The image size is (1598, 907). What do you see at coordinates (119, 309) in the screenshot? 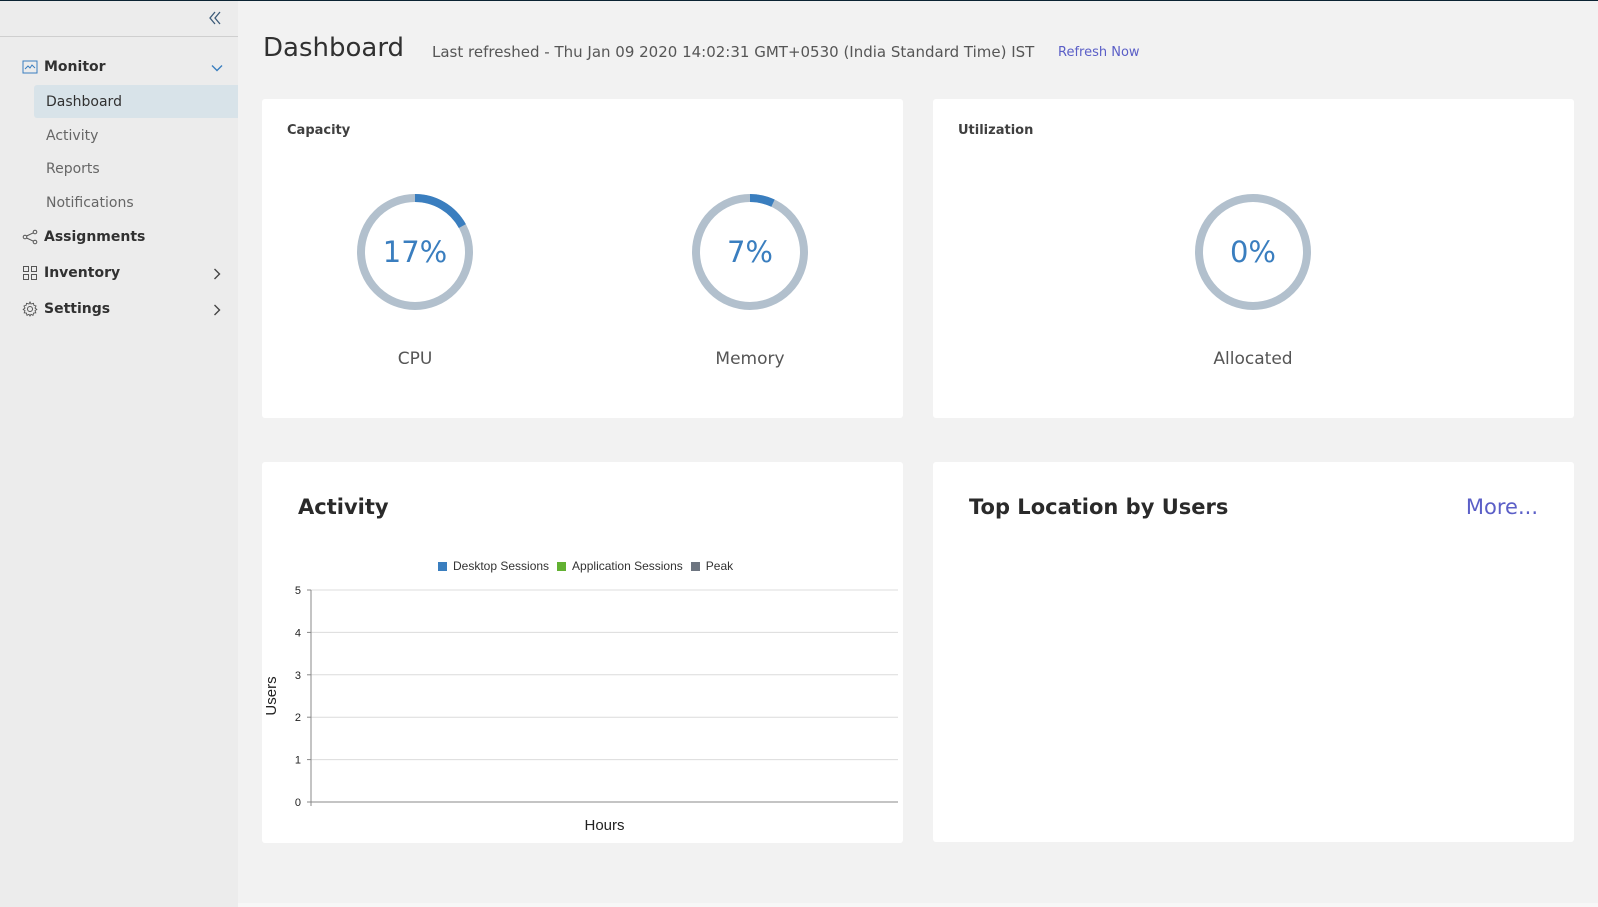
I see `sidebar-group-settings: Settings` at bounding box center [119, 309].